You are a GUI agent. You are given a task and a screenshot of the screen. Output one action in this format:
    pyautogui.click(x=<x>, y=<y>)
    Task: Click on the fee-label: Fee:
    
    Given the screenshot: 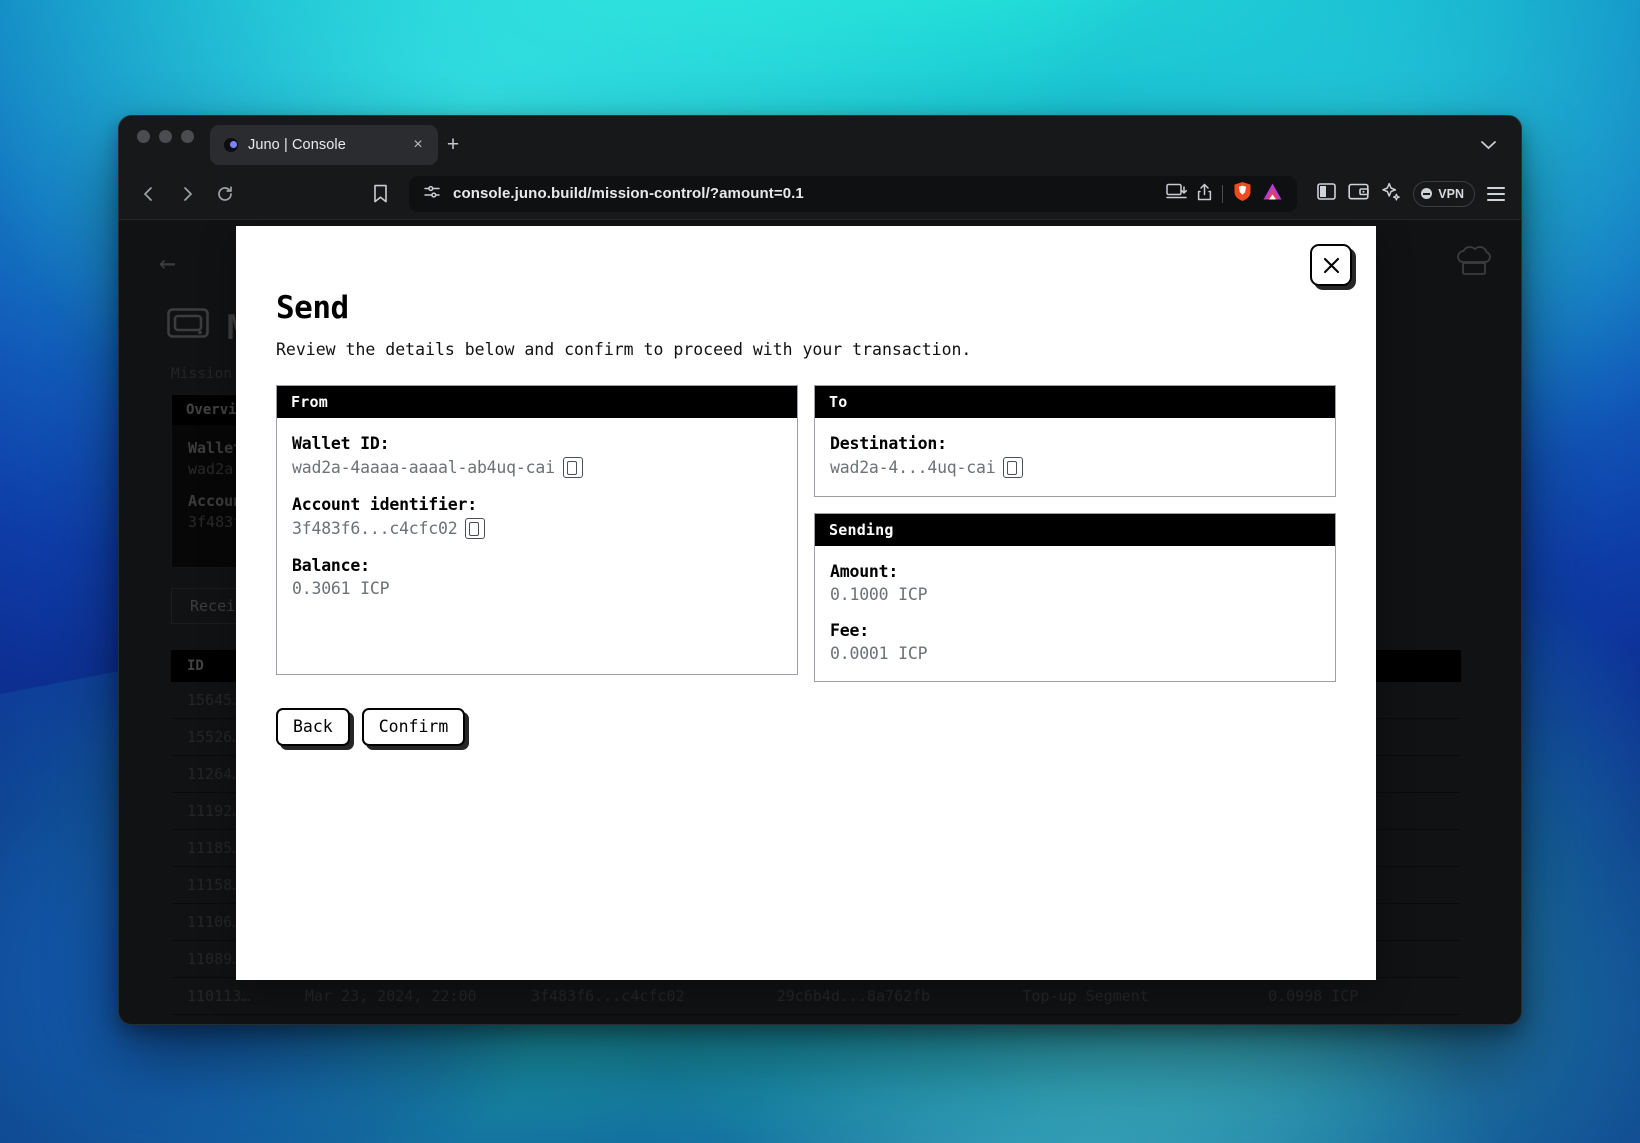 What is the action you would take?
    pyautogui.click(x=849, y=630)
    